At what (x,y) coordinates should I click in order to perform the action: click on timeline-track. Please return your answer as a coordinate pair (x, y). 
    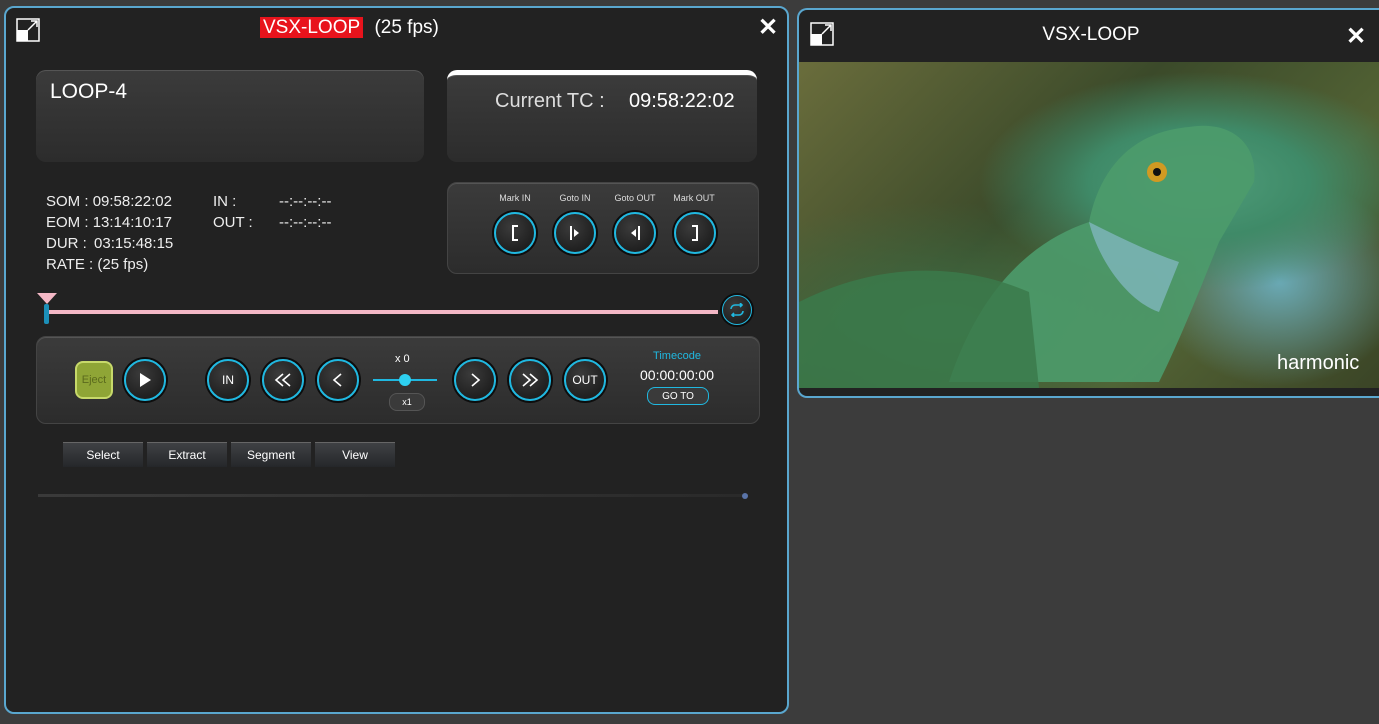
    Looking at the image, I should click on (382, 312).